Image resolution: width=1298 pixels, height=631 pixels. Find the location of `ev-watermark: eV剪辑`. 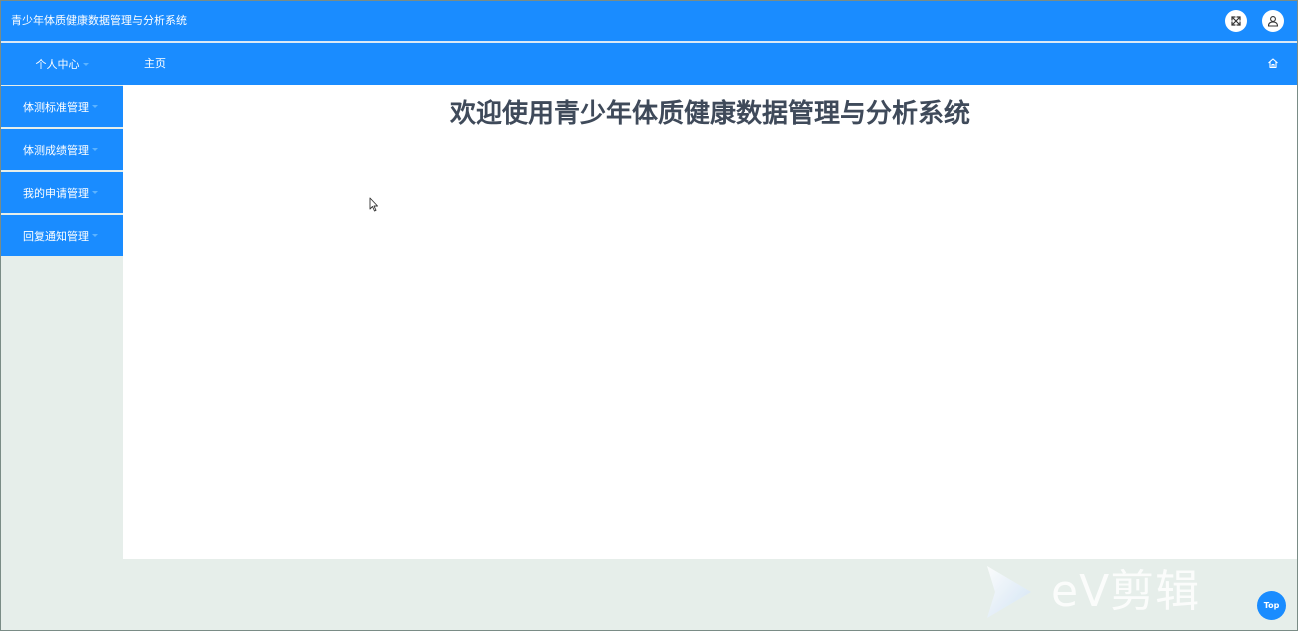

ev-watermark: eV剪辑 is located at coordinates (1108, 592).